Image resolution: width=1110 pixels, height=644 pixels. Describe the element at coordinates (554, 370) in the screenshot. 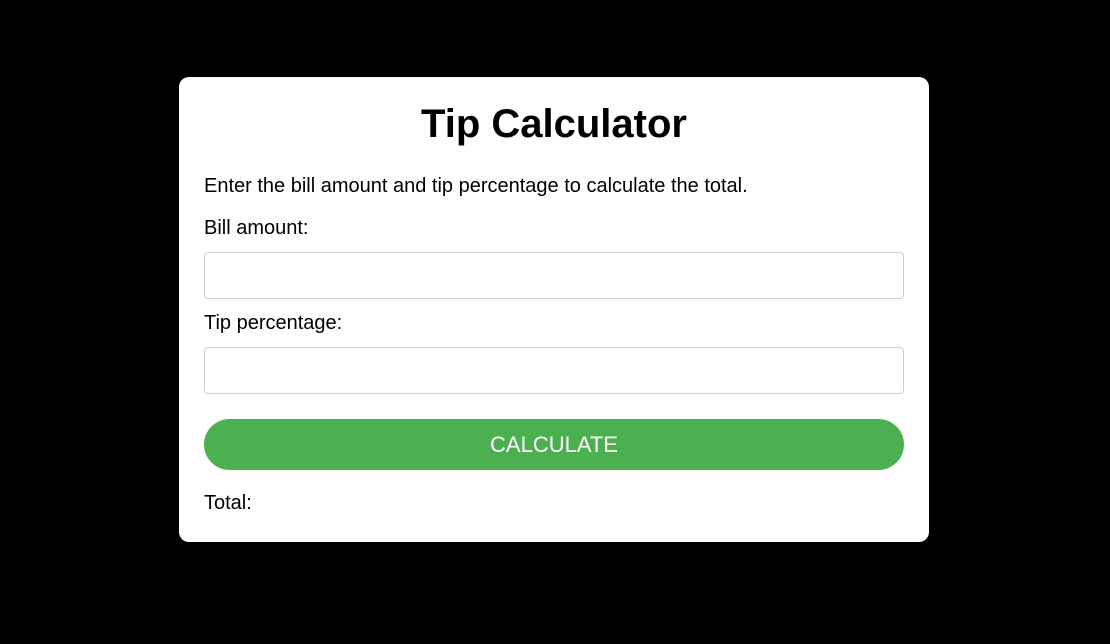

I see `tip-percentage-input` at that location.